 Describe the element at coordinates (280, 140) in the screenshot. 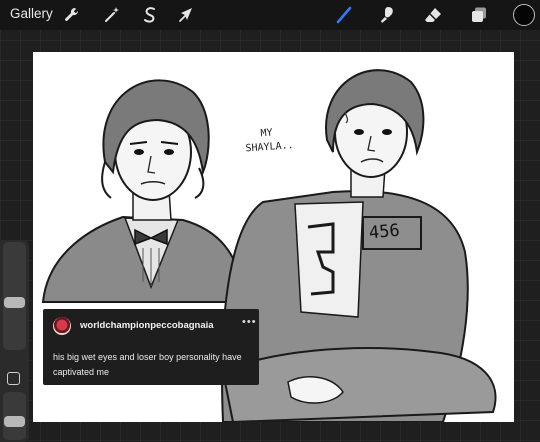

I see `handwritten-caption: MY SHAYLA..` at that location.